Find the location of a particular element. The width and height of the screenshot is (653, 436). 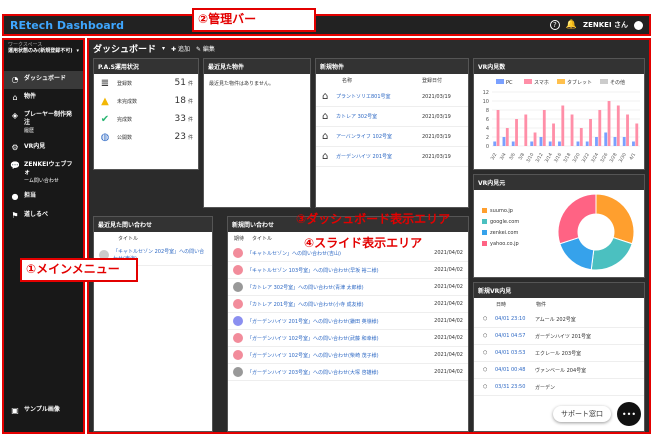

dashboard-title: ダッシュボード is located at coordinates (125, 50).